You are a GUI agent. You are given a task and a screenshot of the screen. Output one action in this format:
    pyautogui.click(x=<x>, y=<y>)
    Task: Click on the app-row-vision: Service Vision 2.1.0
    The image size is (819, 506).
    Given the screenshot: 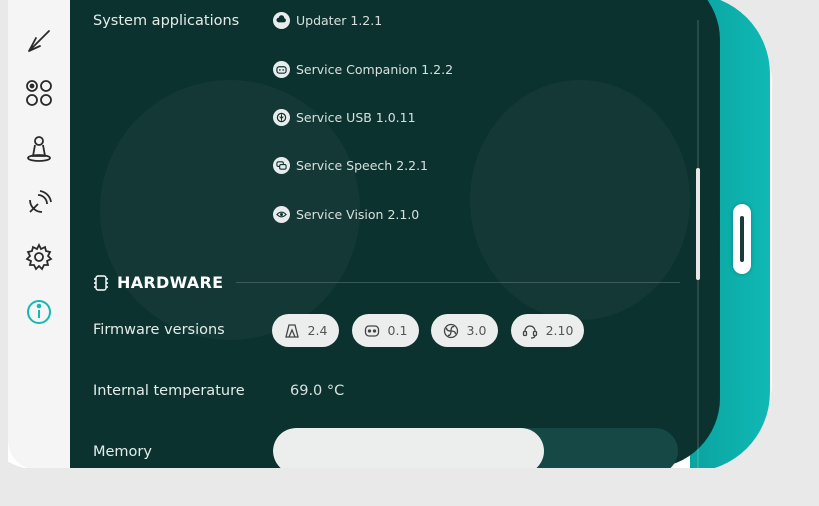 What is the action you would take?
    pyautogui.click(x=346, y=214)
    